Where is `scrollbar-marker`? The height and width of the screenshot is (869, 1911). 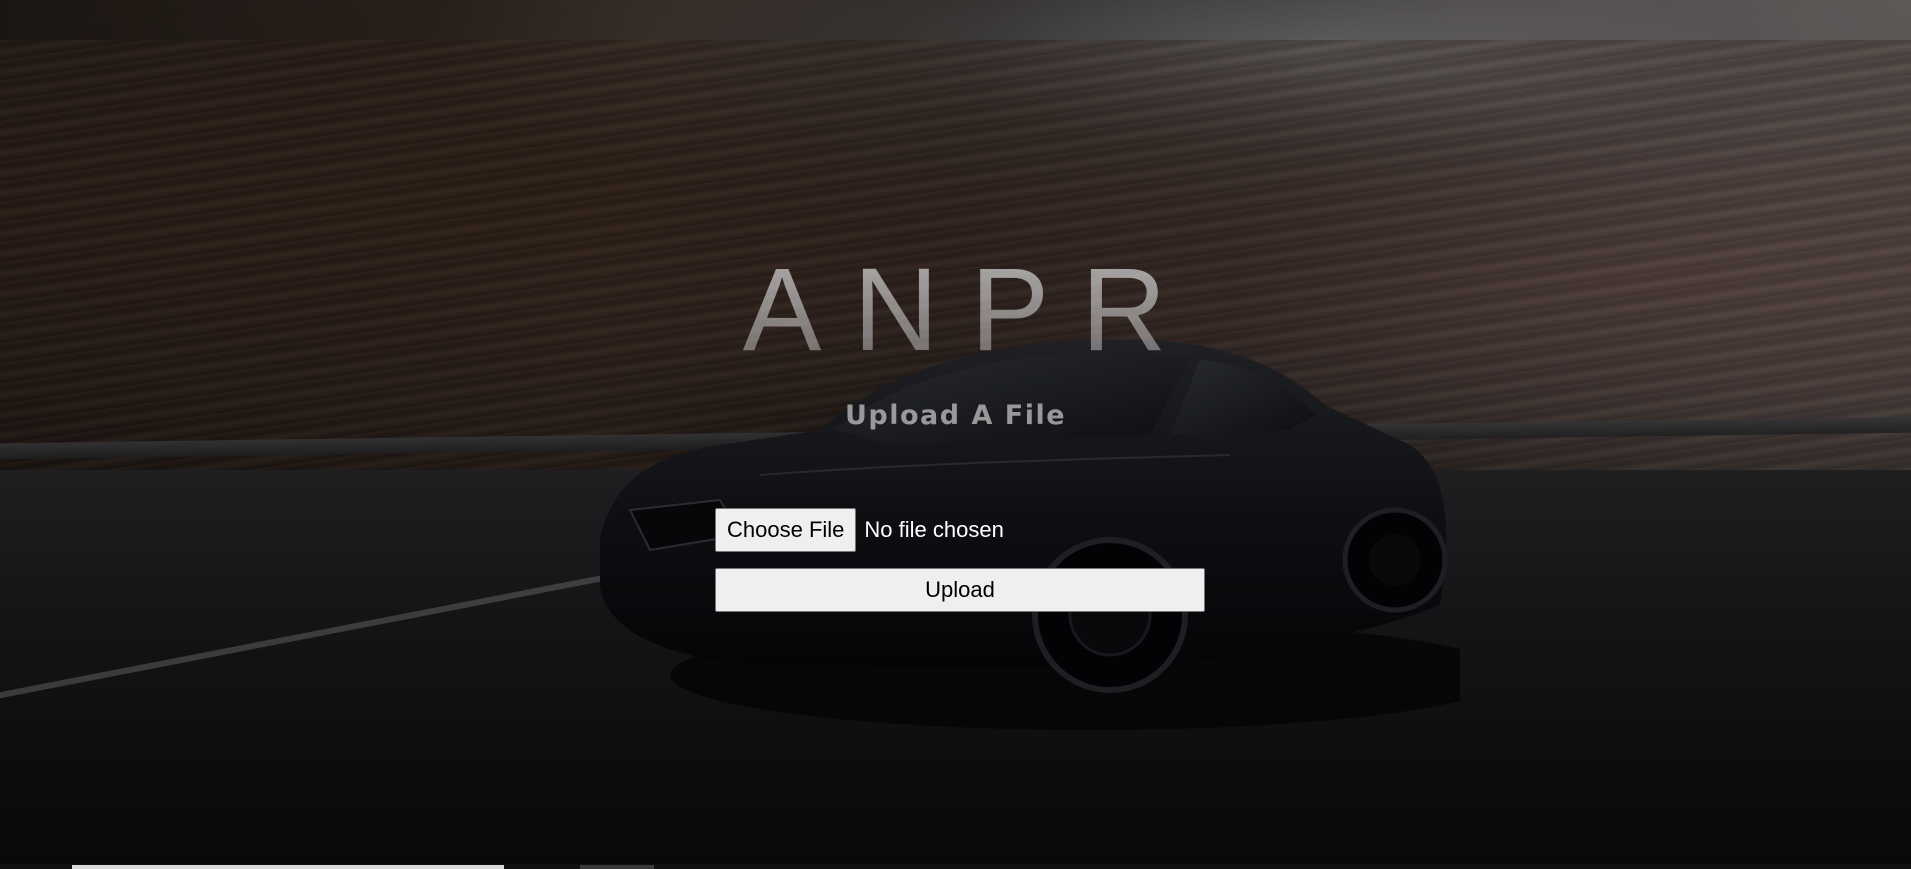
scrollbar-marker is located at coordinates (617, 867).